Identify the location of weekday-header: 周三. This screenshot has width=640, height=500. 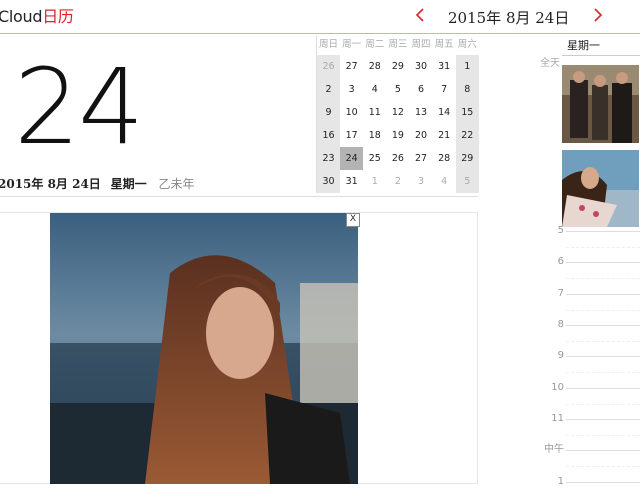
(398, 44).